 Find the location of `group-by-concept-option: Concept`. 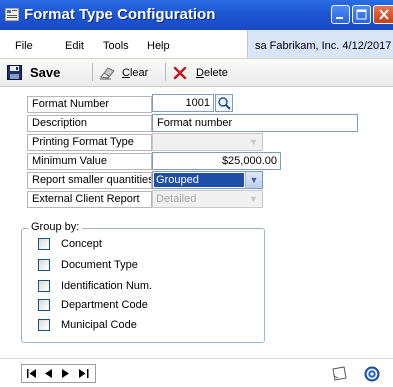

group-by-concept-option: Concept is located at coordinates (70, 244).